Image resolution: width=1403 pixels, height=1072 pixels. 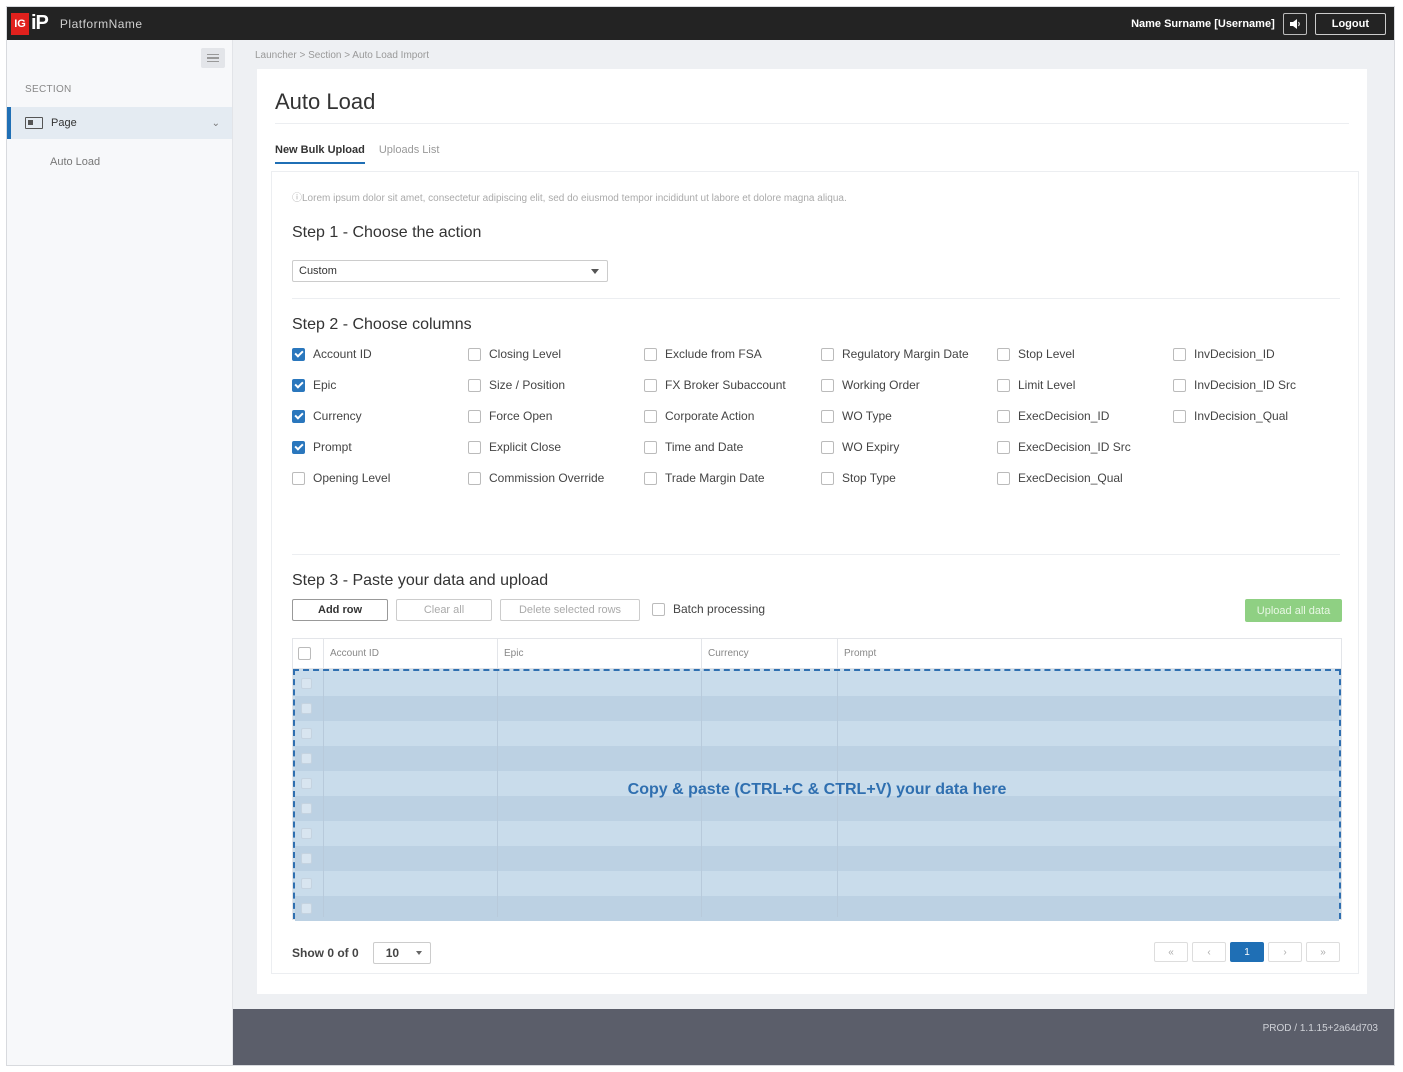 What do you see at coordinates (1293, 610) in the screenshot?
I see `upload-all-data-button: Upload all data` at bounding box center [1293, 610].